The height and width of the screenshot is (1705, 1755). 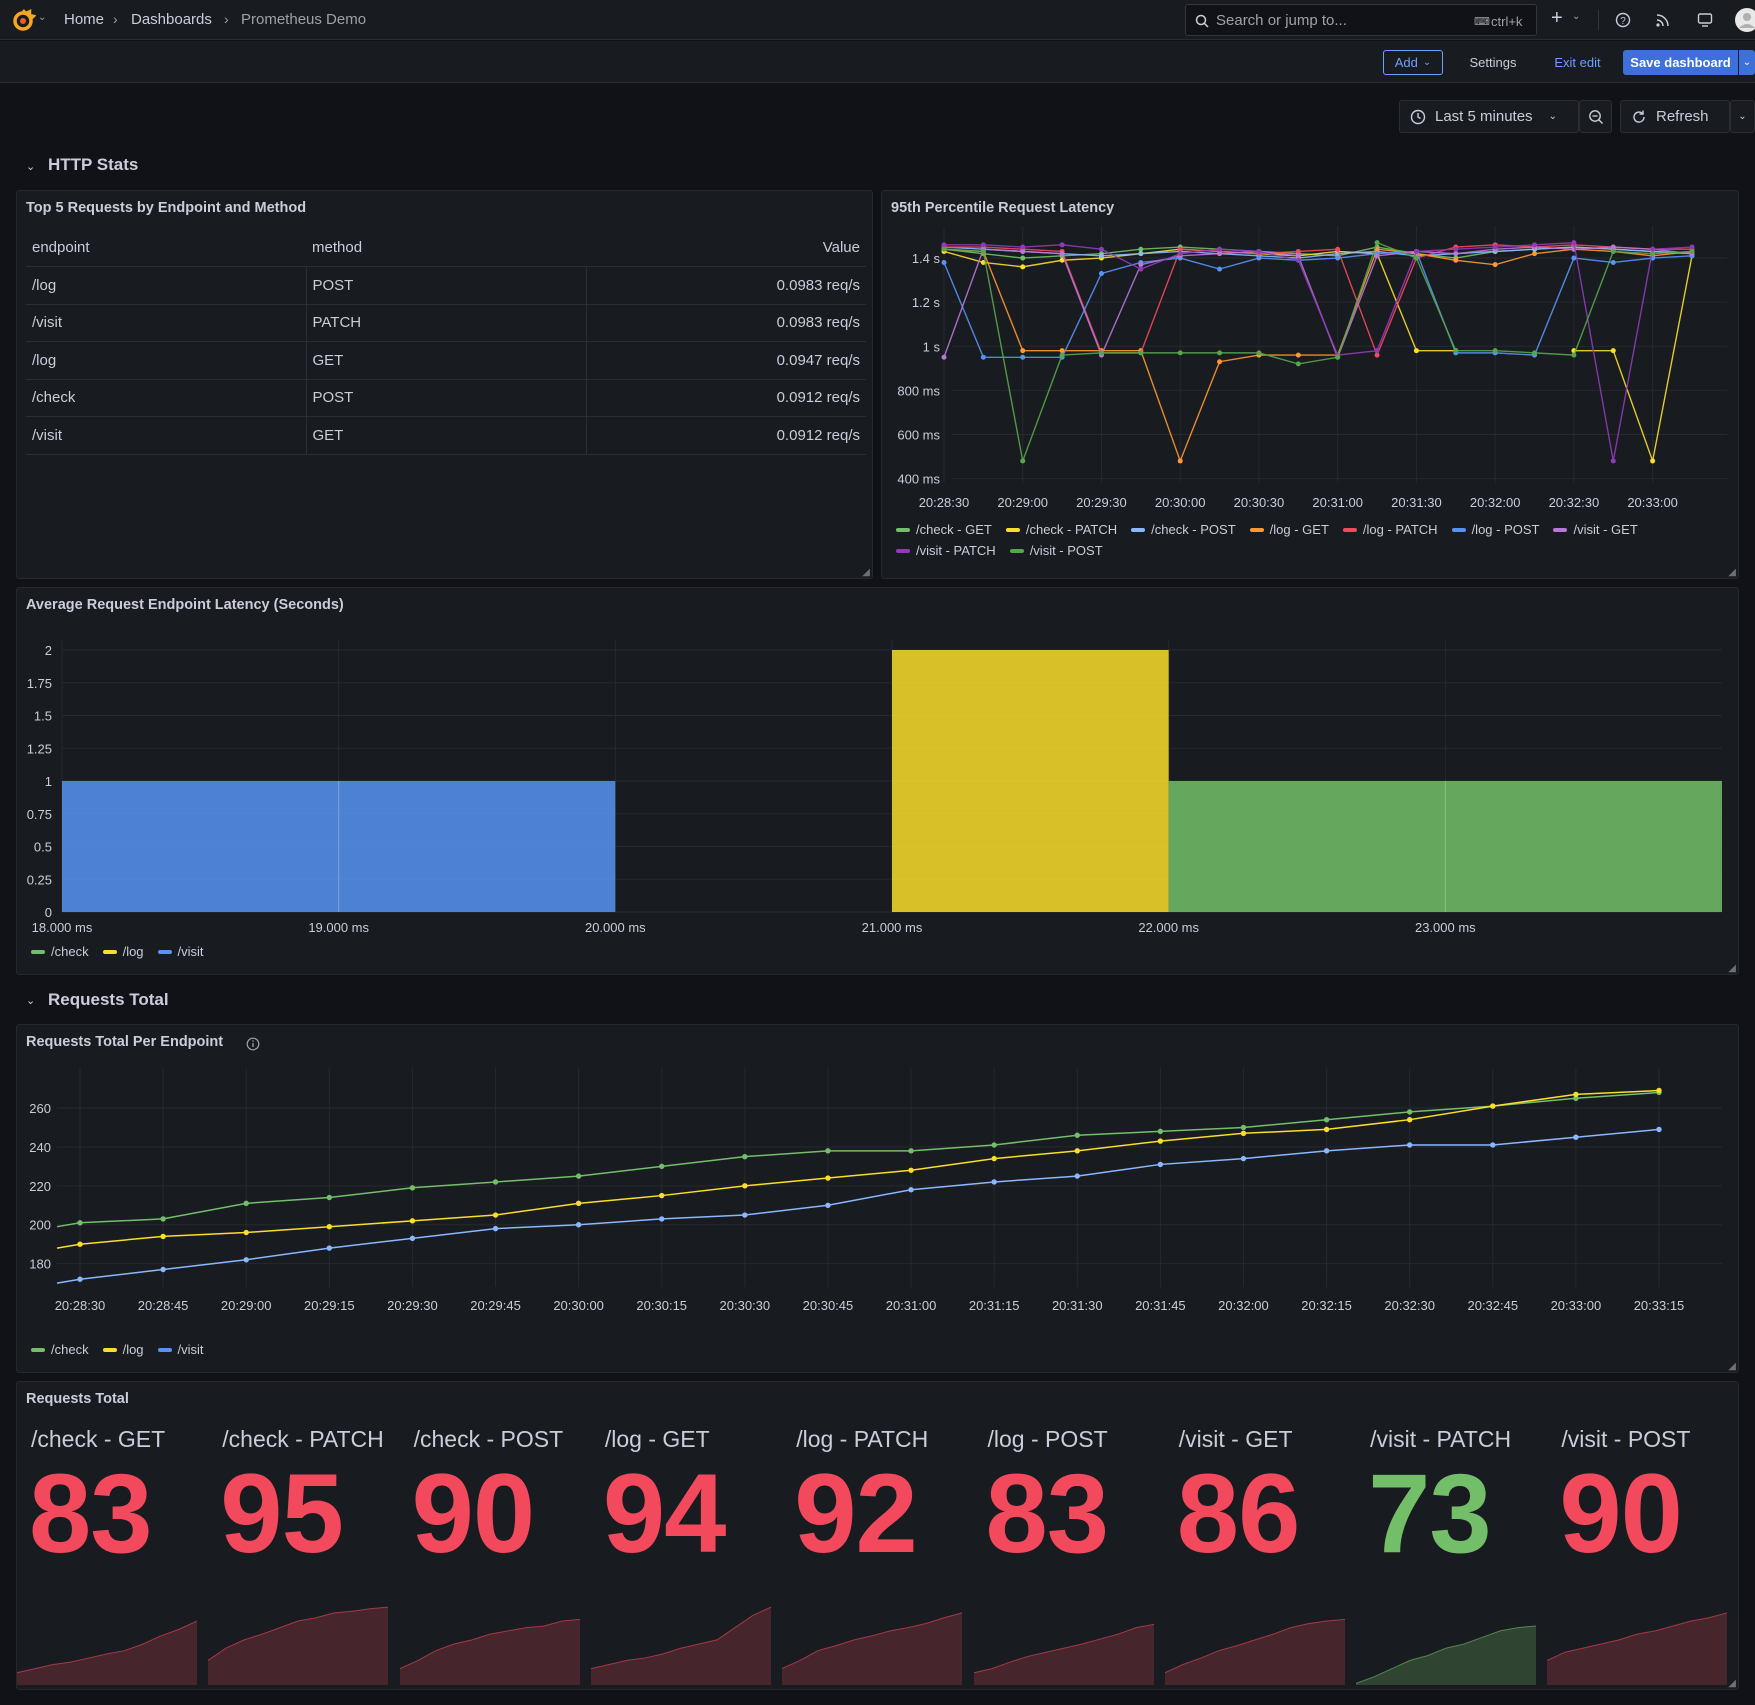 I want to click on help-icon: ?, so click(x=1623, y=20).